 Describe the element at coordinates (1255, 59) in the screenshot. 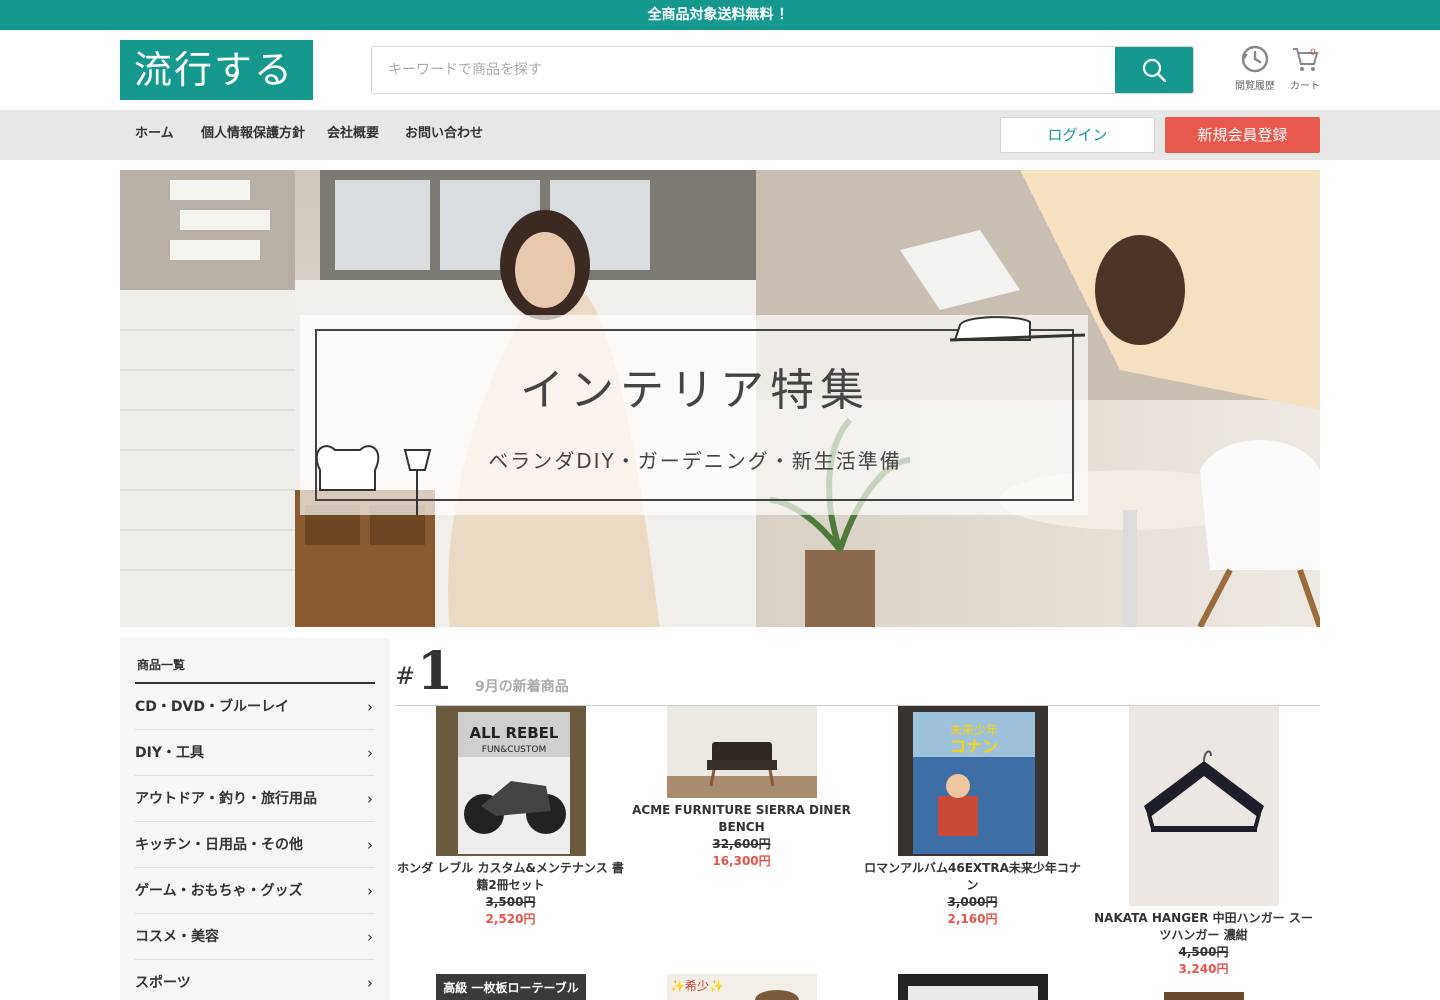

I see `history-icon` at that location.